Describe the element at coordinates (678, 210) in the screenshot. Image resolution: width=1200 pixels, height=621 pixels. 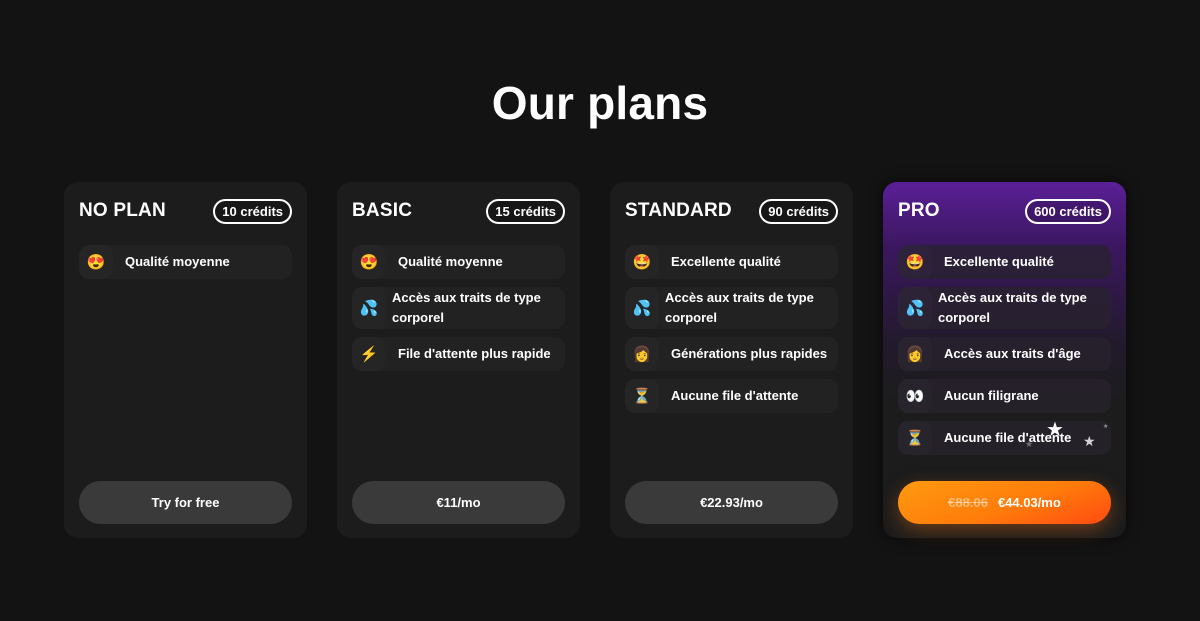
I see `plan-name: STANDARD` at that location.